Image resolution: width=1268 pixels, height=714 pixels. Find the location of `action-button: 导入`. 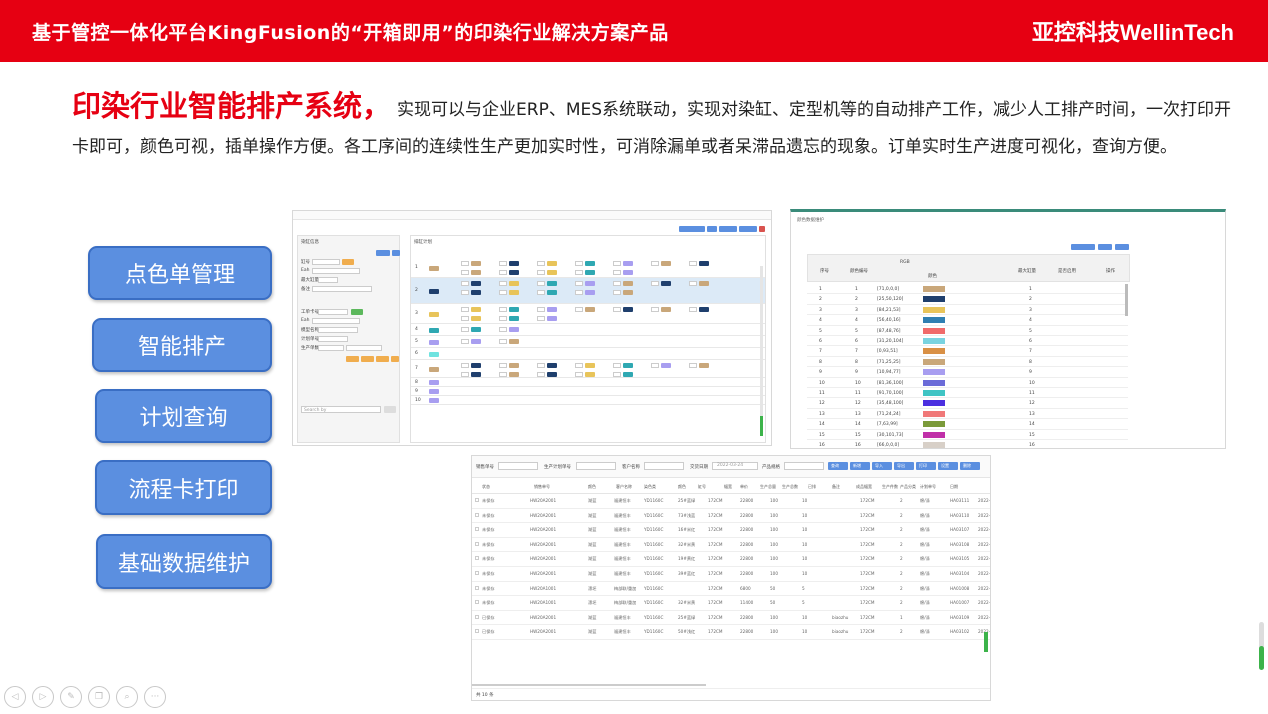

action-button: 导入 is located at coordinates (882, 466).